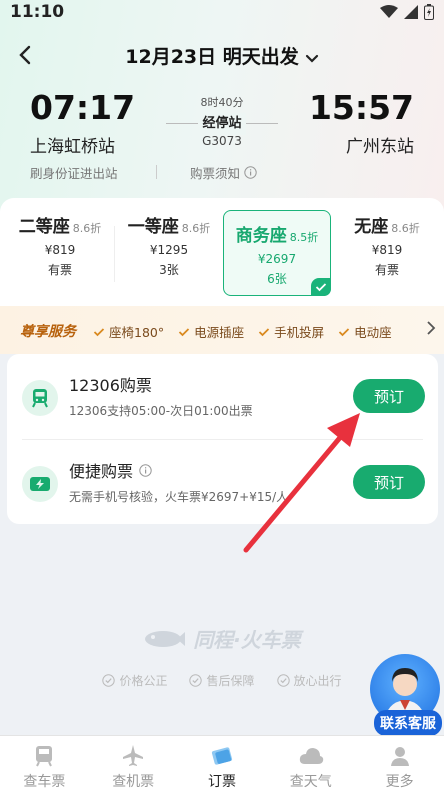 The image size is (444, 795). What do you see at coordinates (169, 270) in the screenshot?
I see `seat-availability: 3张` at bounding box center [169, 270].